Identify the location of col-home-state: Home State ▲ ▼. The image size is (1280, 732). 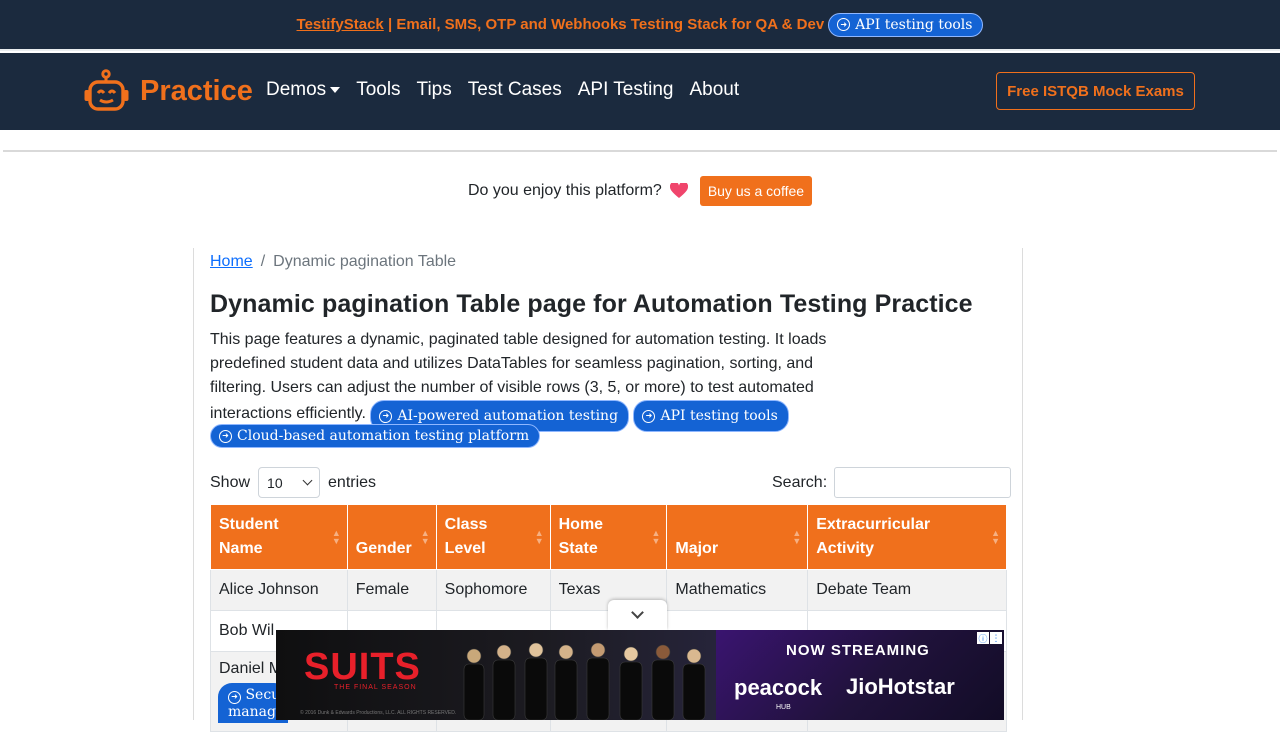
(608, 537).